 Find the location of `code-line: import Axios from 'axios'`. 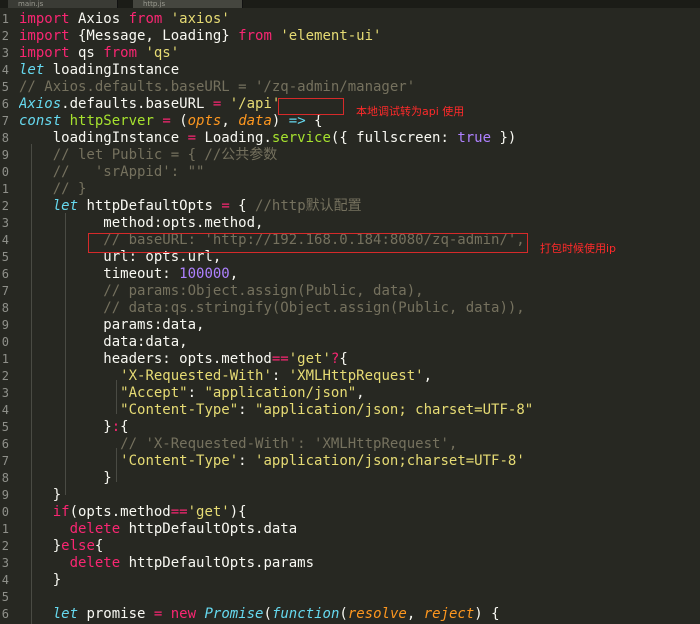

code-line: import Axios from 'axios' is located at coordinates (124, 19).